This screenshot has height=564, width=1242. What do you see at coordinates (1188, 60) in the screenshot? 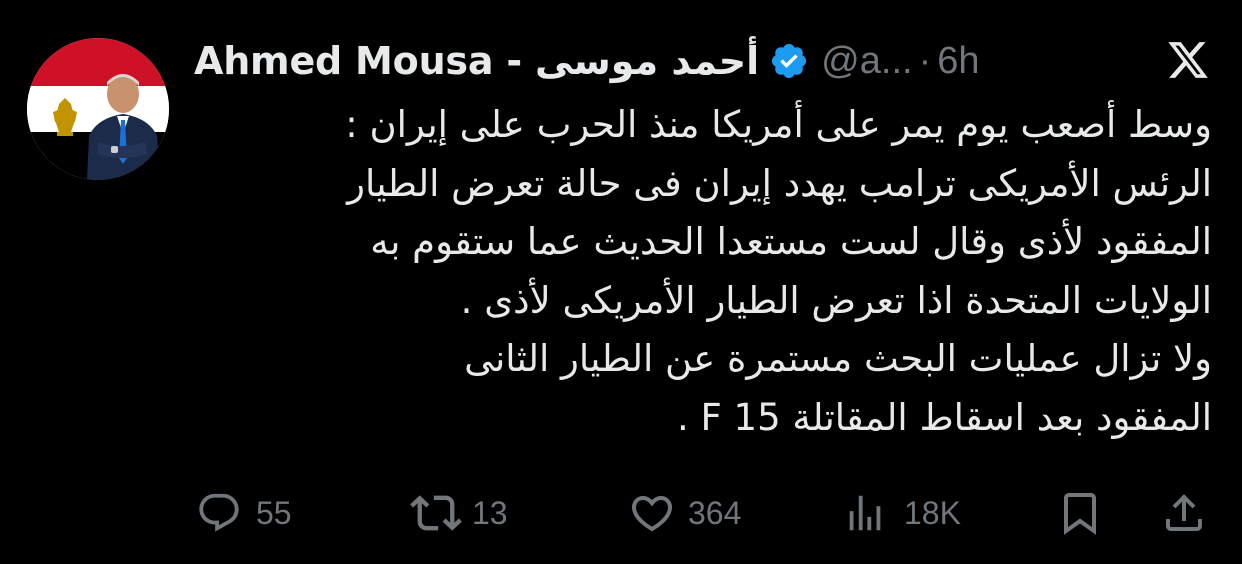
I see `x-logo-icon` at bounding box center [1188, 60].